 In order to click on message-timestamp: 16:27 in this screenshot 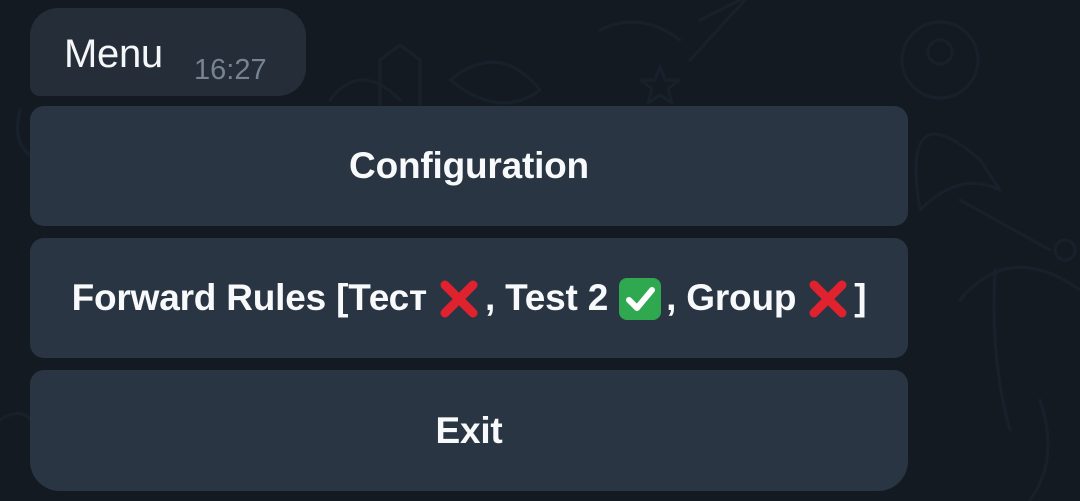, I will do `click(230, 70)`.